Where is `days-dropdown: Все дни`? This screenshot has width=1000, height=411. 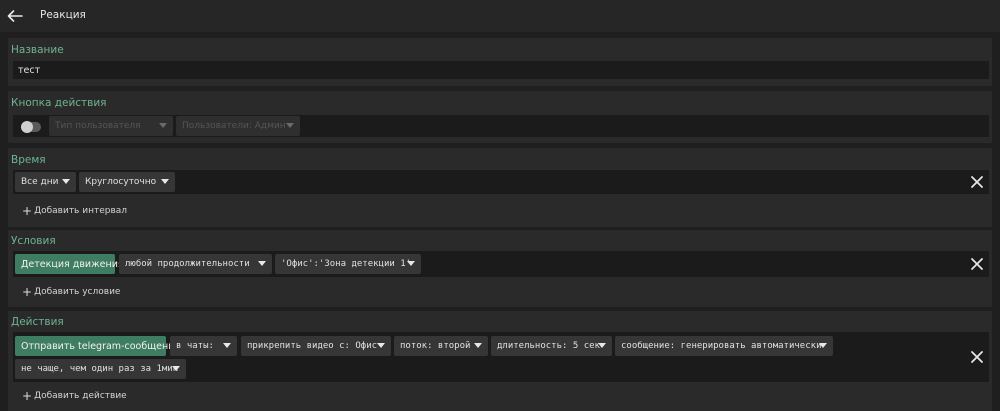
days-dropdown: Все дни is located at coordinates (45, 182).